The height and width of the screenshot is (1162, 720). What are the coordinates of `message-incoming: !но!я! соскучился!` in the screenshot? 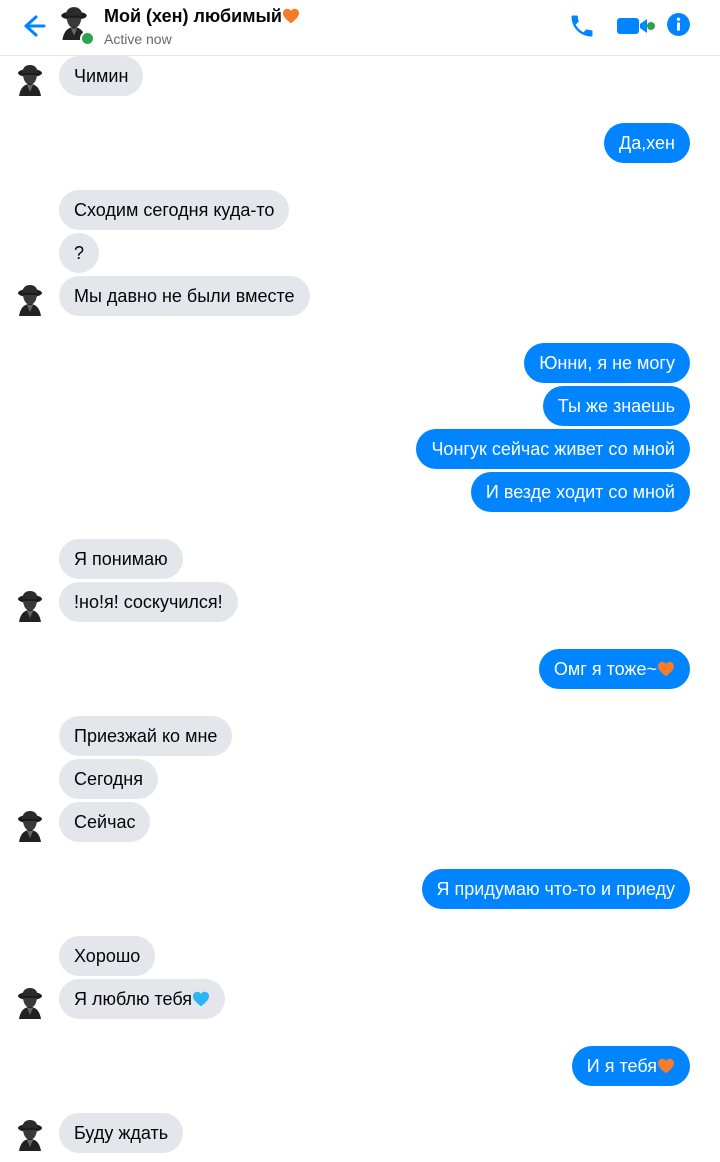 It's located at (148, 602).